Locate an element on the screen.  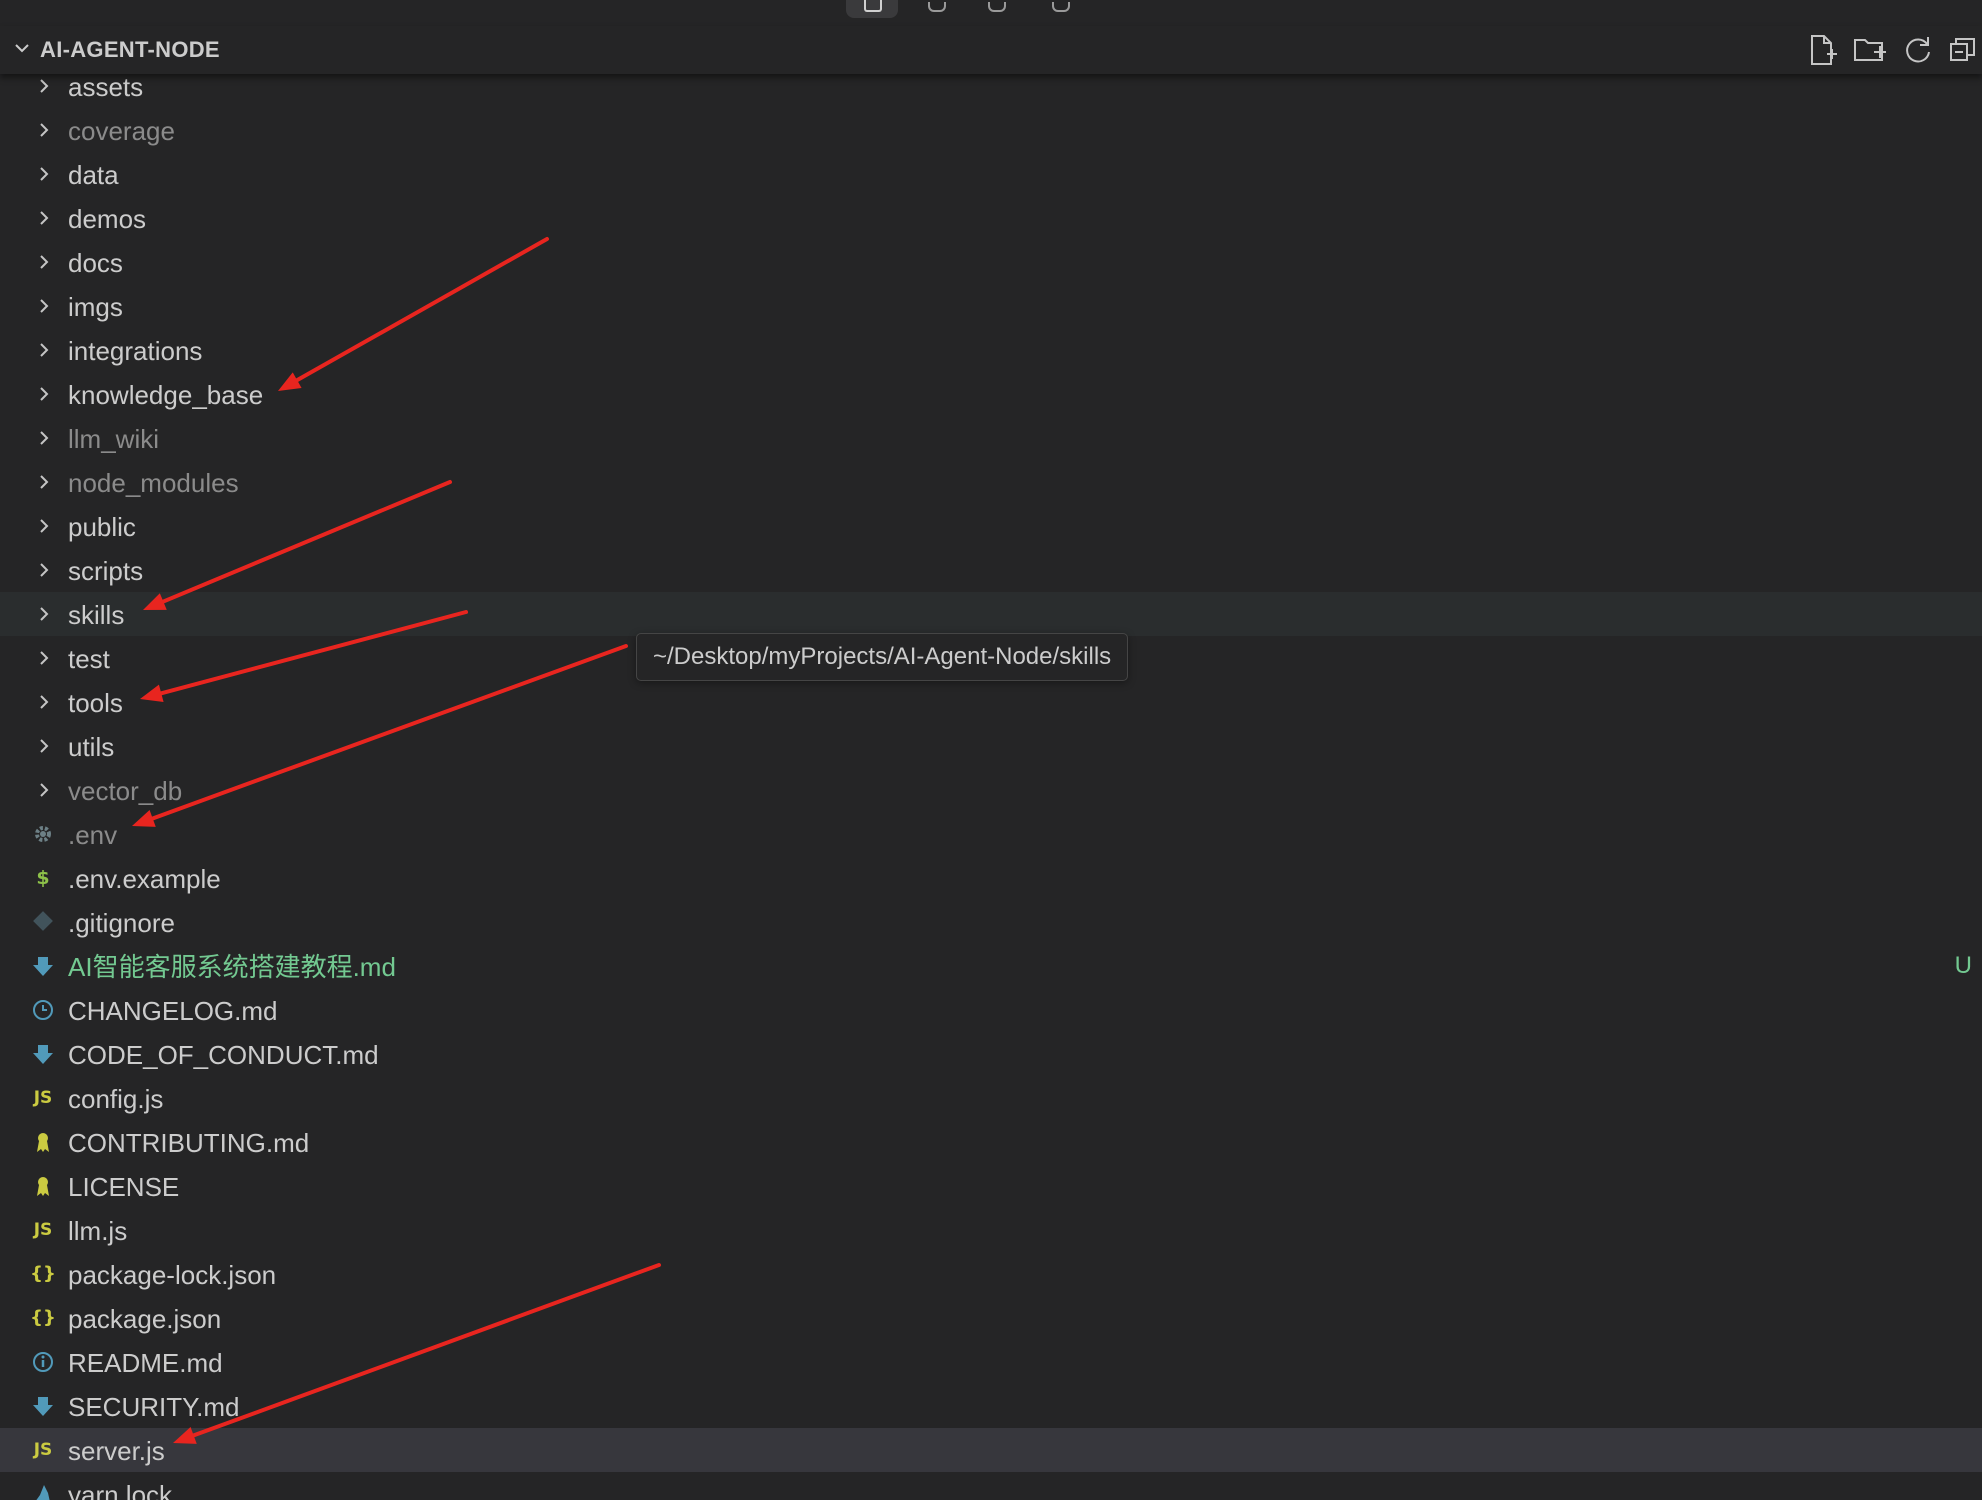
file-row-llm-js: JS llm.js is located at coordinates (991, 1230).